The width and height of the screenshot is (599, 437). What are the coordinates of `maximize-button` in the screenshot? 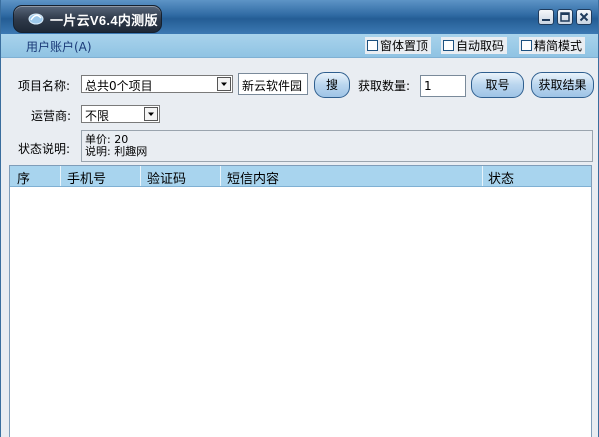 It's located at (565, 17).